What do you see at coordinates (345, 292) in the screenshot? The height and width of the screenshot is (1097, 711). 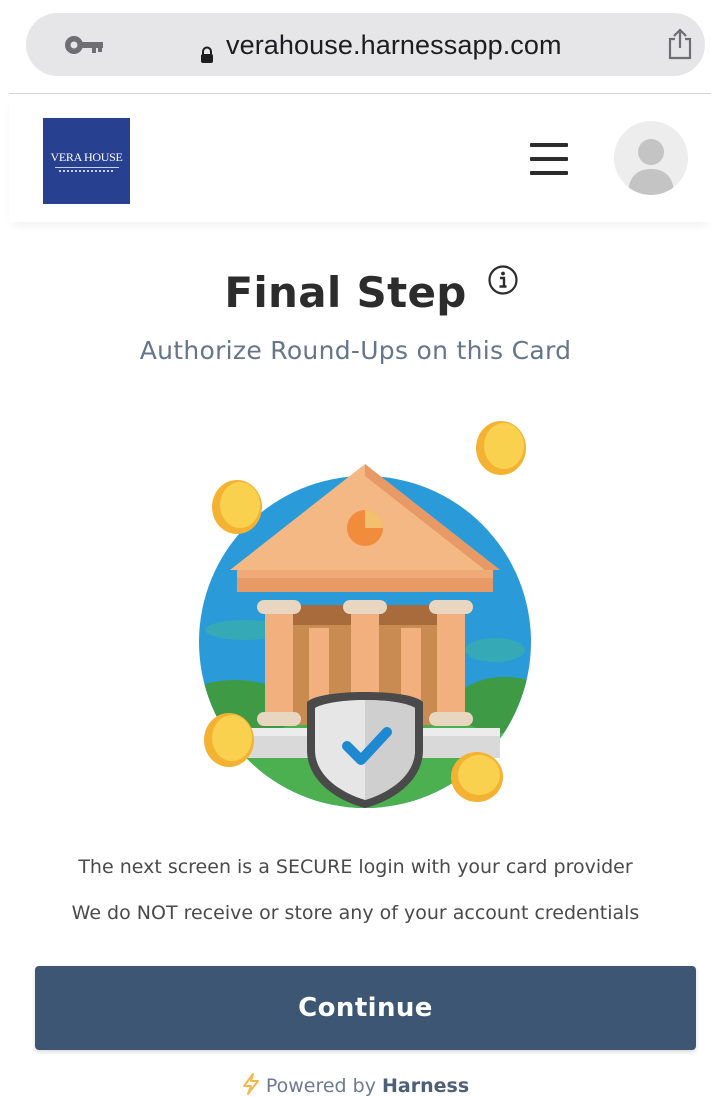 I see `page-title: Final Step` at bounding box center [345, 292].